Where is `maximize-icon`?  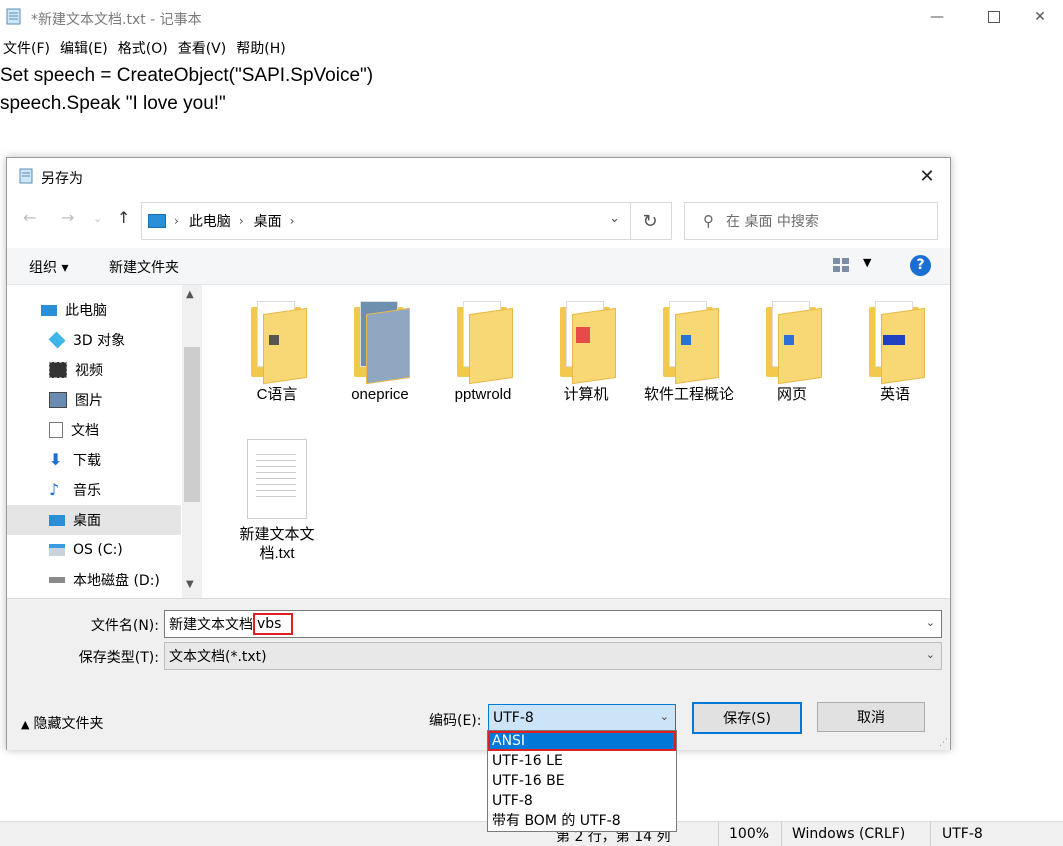
maximize-icon is located at coordinates (994, 17).